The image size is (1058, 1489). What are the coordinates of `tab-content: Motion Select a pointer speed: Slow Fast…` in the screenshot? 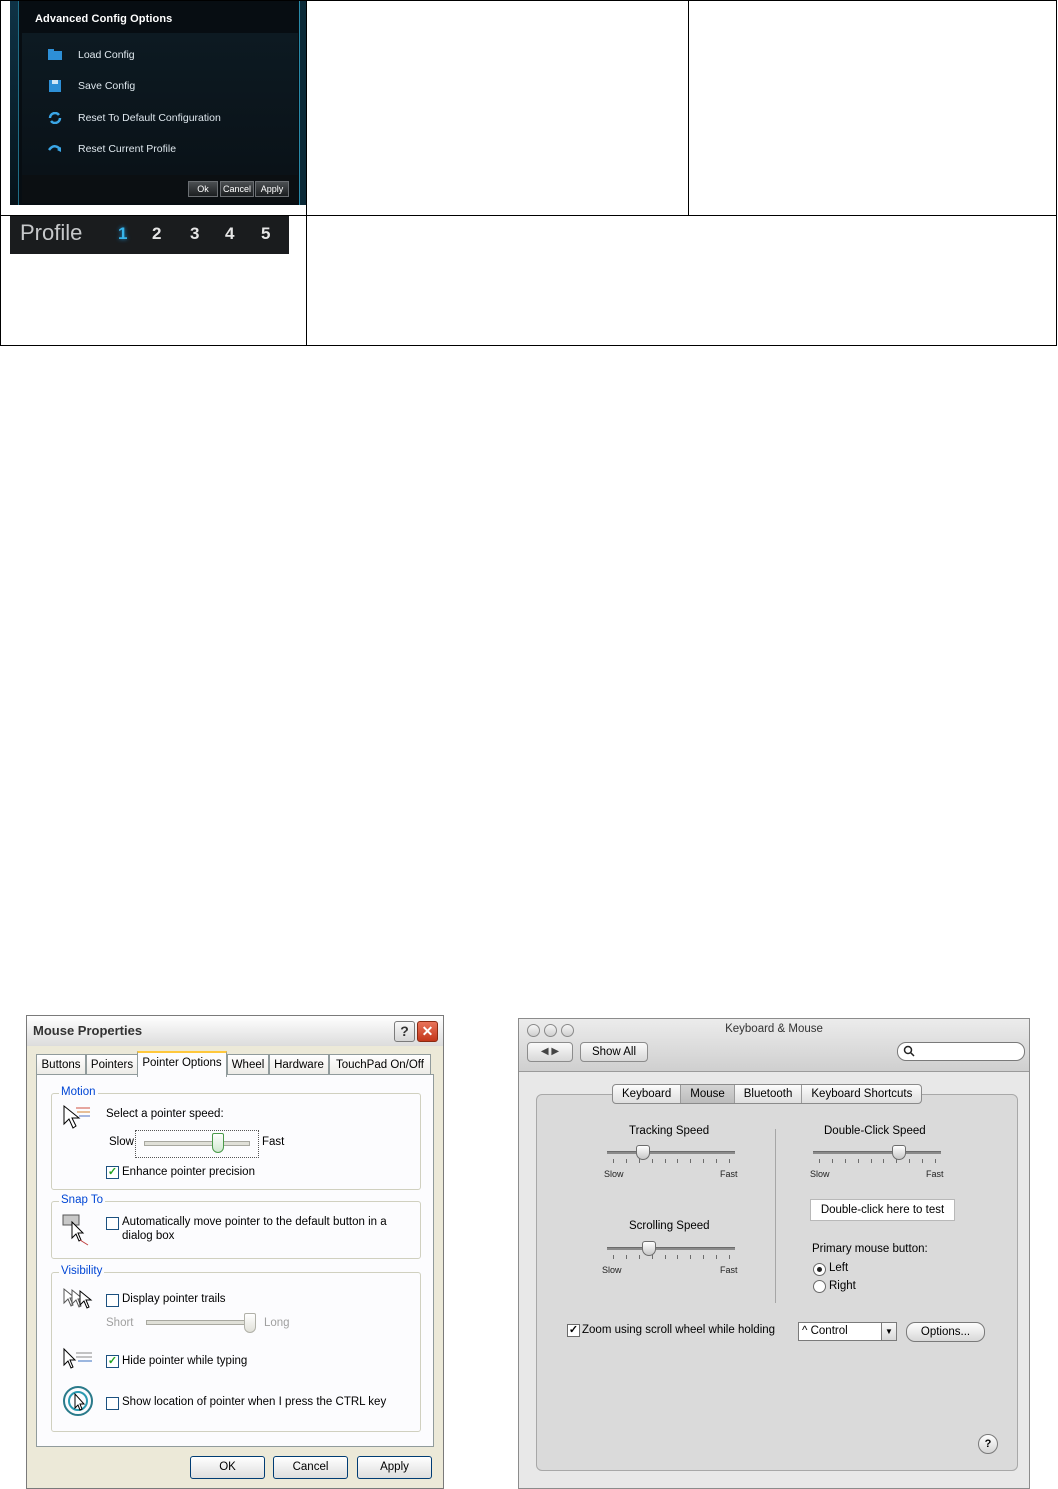 It's located at (235, 1260).